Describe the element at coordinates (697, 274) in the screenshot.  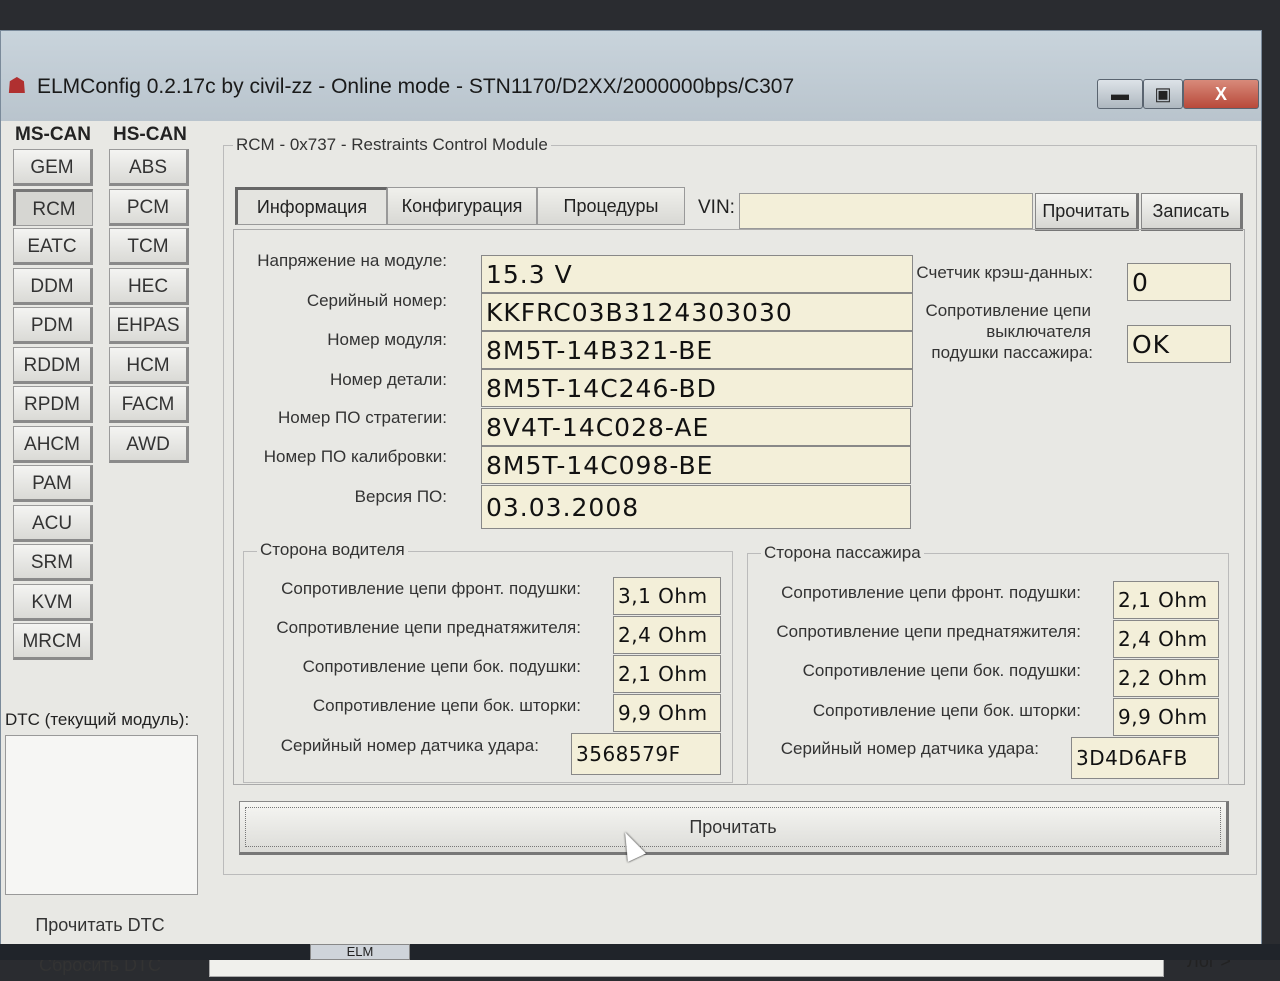
I see `voltage-value: 15.3 V` at that location.